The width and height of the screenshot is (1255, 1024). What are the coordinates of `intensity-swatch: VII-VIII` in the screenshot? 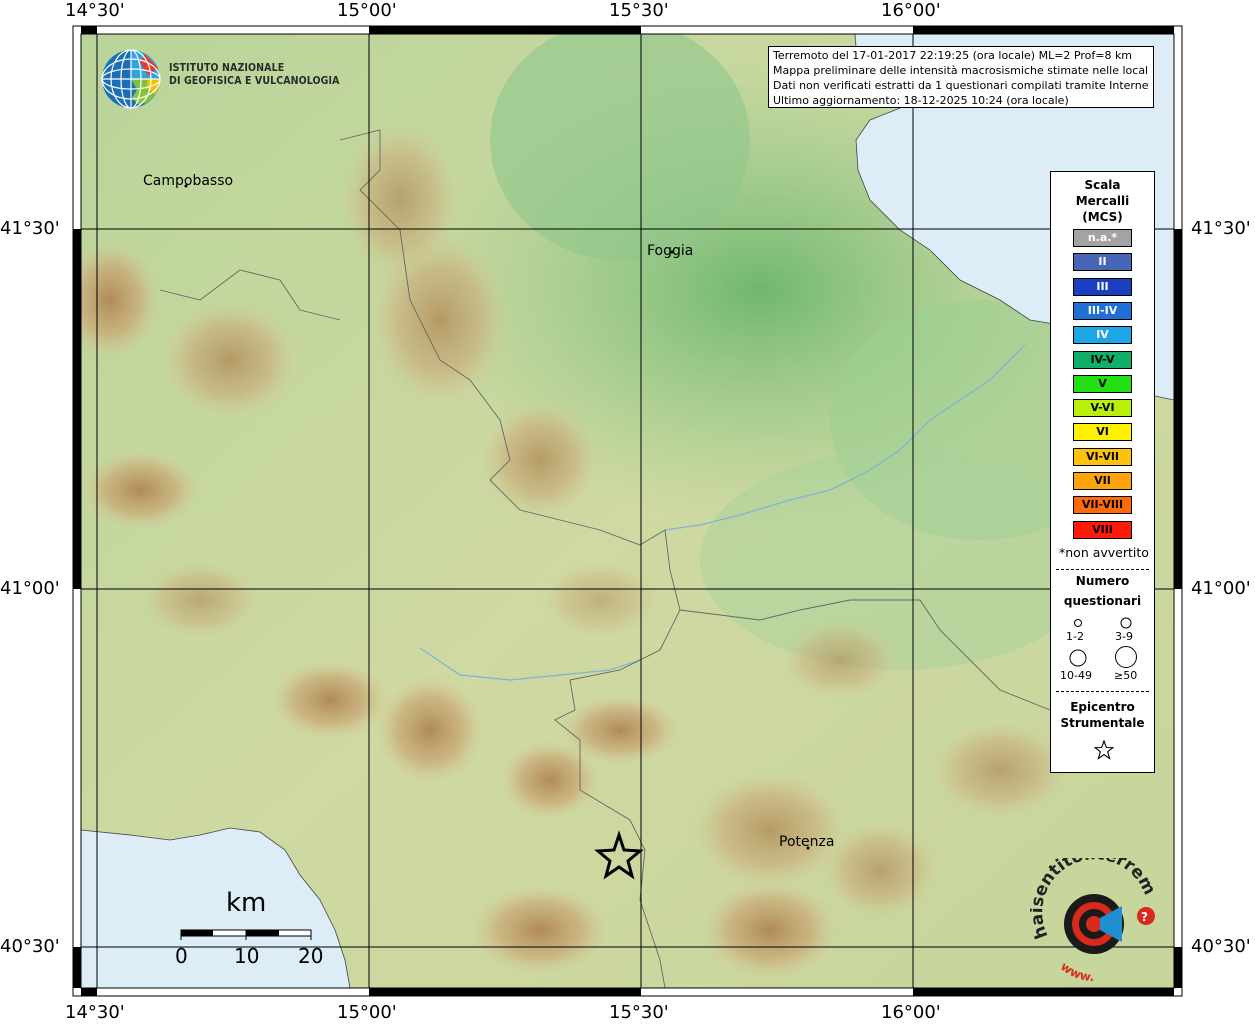 It's located at (1102, 505).